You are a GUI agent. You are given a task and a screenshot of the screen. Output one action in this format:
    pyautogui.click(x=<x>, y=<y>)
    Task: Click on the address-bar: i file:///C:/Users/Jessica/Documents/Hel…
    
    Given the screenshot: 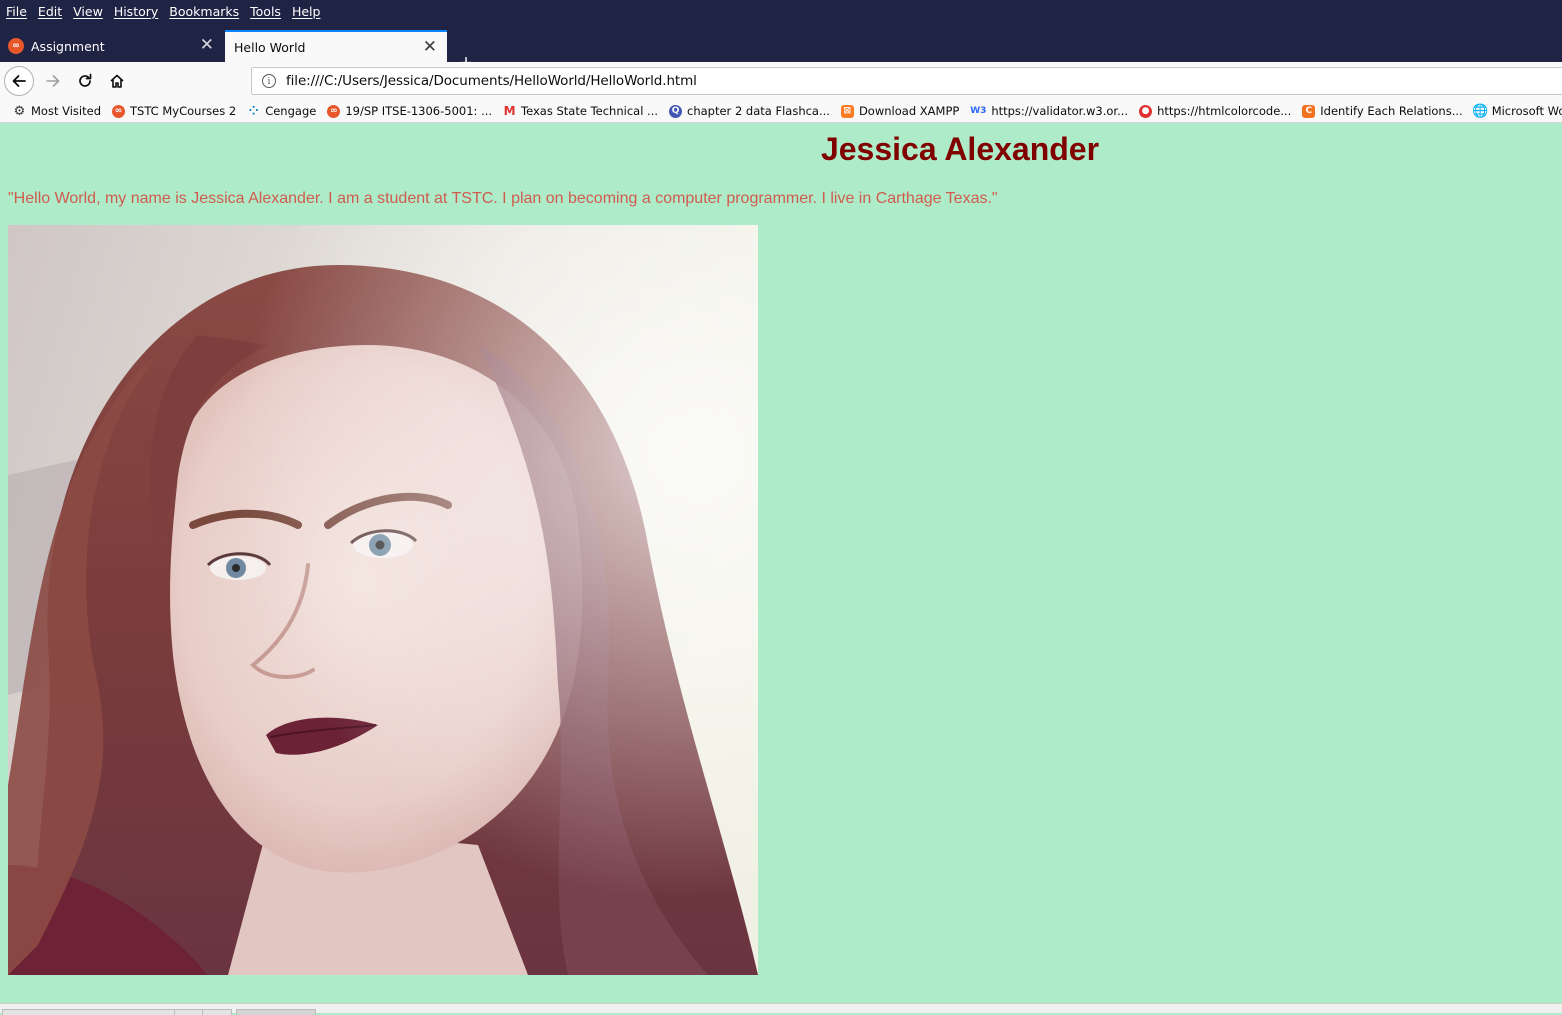 What is the action you would take?
    pyautogui.click(x=906, y=81)
    